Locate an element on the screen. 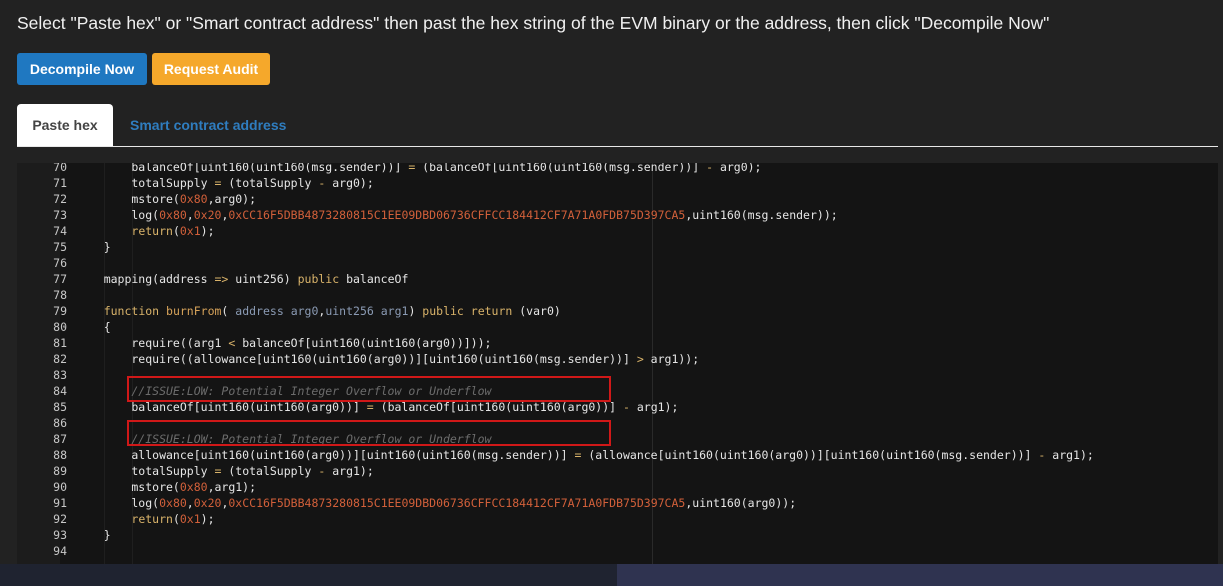  code-line: 94 is located at coordinates (617, 551).